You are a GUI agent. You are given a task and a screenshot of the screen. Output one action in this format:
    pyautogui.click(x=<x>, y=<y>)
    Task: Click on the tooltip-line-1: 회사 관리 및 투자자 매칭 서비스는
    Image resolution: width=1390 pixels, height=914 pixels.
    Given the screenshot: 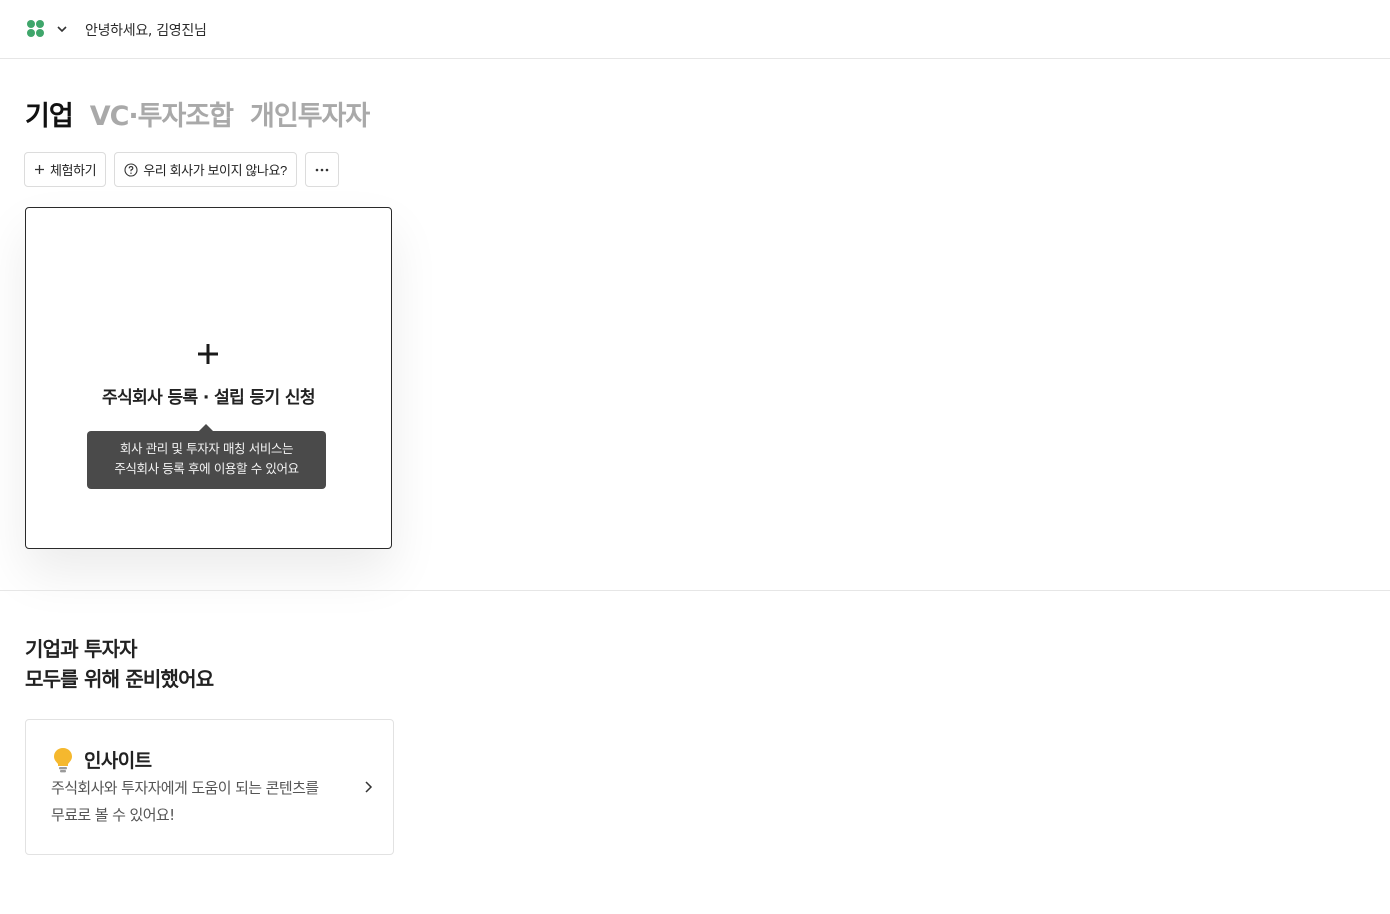 What is the action you would take?
    pyautogui.click(x=206, y=448)
    